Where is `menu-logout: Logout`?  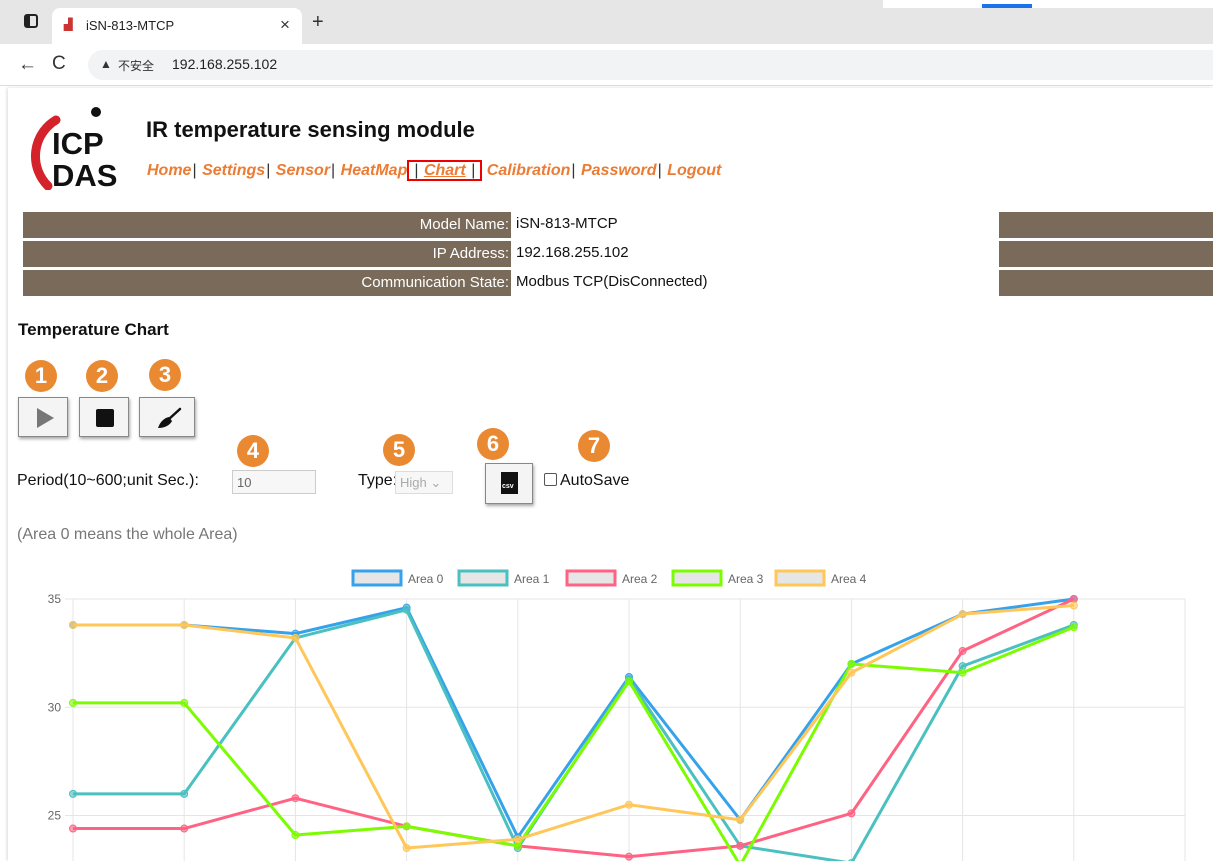 menu-logout: Logout is located at coordinates (694, 170).